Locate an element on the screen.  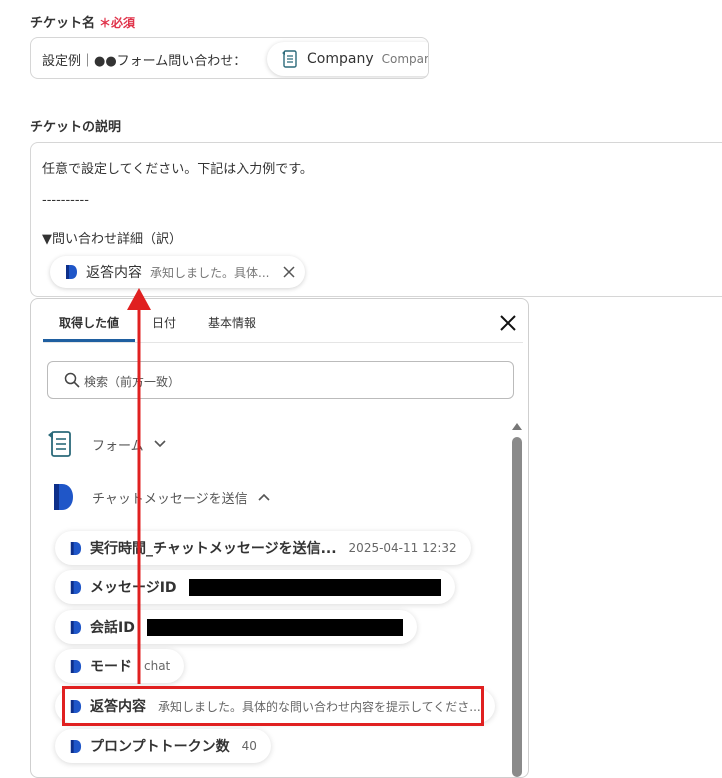
group-label: チャットメッセージを送信 is located at coordinates (170, 499).